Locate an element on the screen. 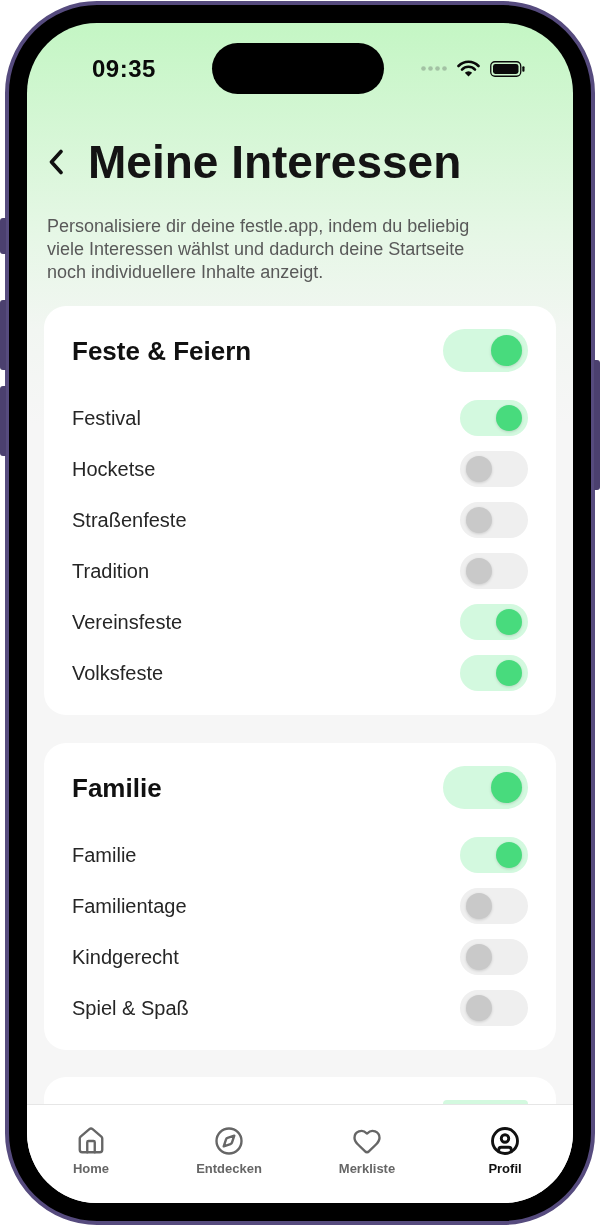  description-text: Personalisiere dir deine festle.app, indem du beliebig viele Interessen wählst und dadurch deine Startseite noch individuellere Inhalte anzeigt. is located at coordinates (258, 249).